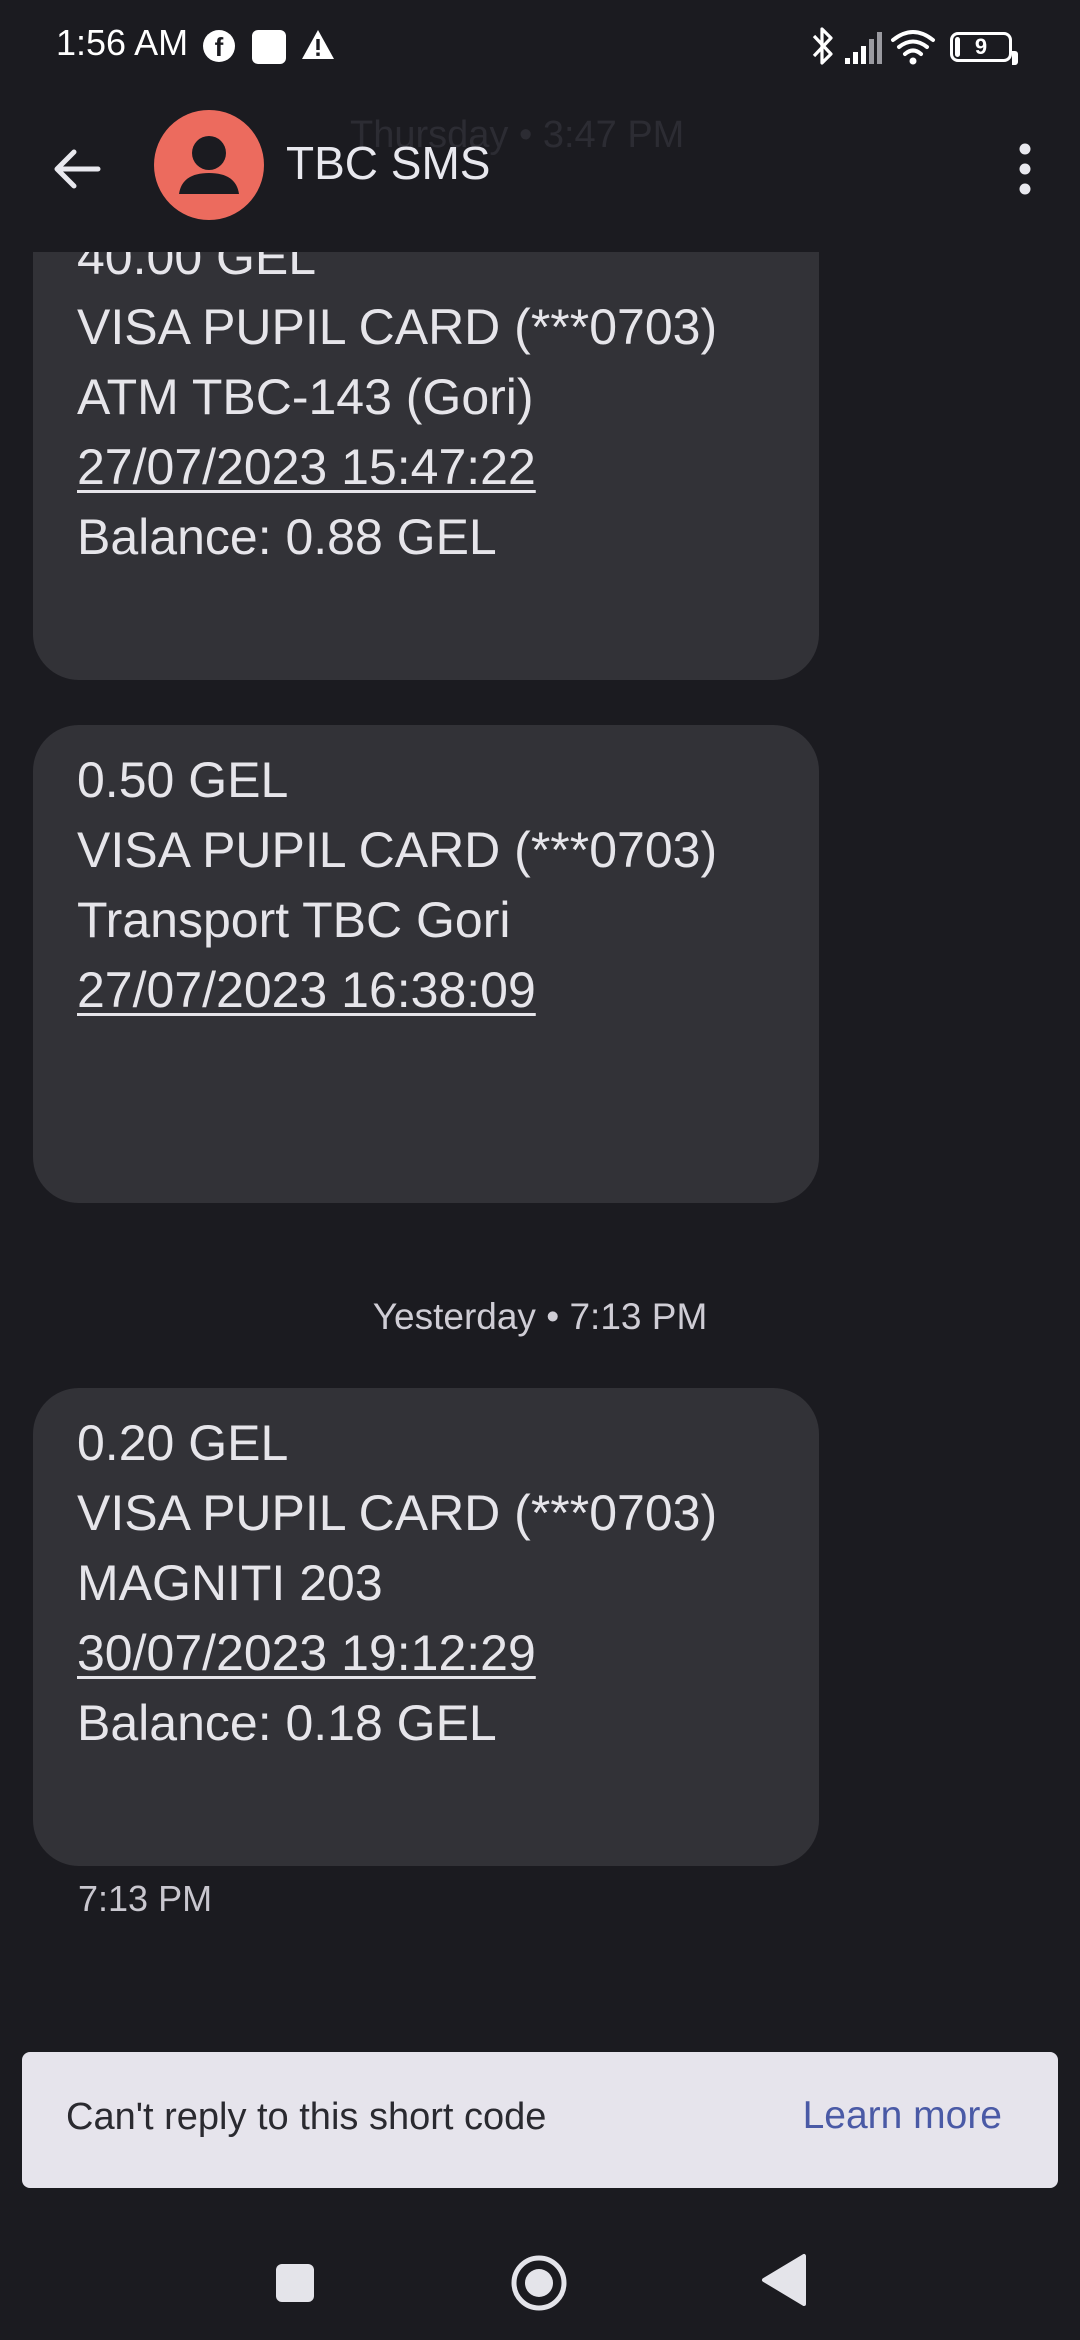 The image size is (1080, 2340). I want to click on system-navigation-bar, so click(540, 2275).